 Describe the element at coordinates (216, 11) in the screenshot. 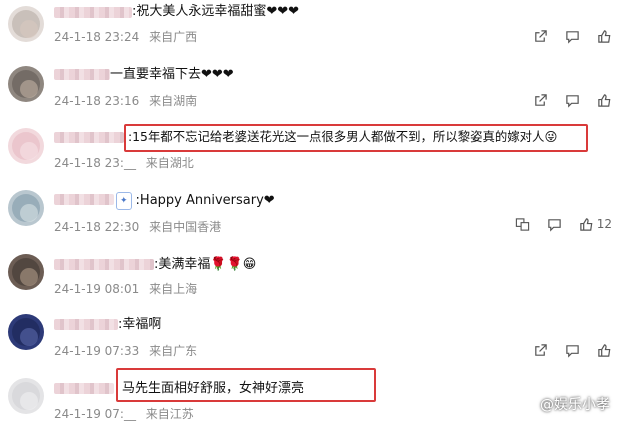

I see `comment-text: :祝大美人永远幸福甜蜜❤❤❤` at that location.